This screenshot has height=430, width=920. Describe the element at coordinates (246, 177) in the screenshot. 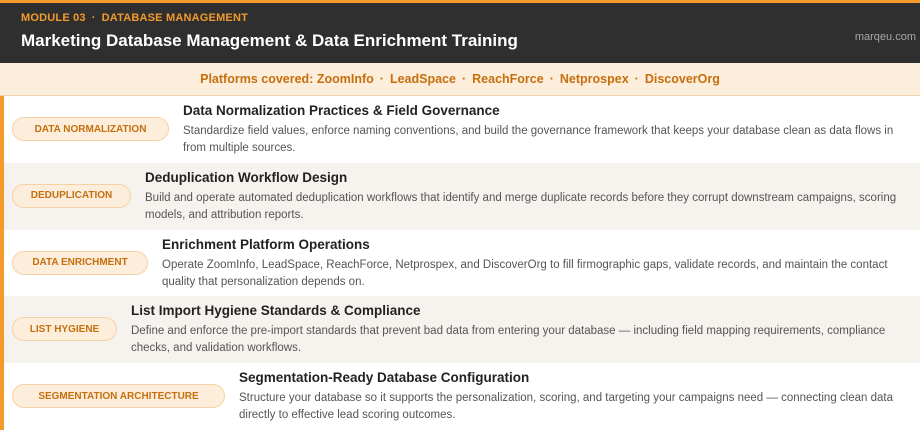

I see `topic-title: Deduplication Workflow Design` at that location.